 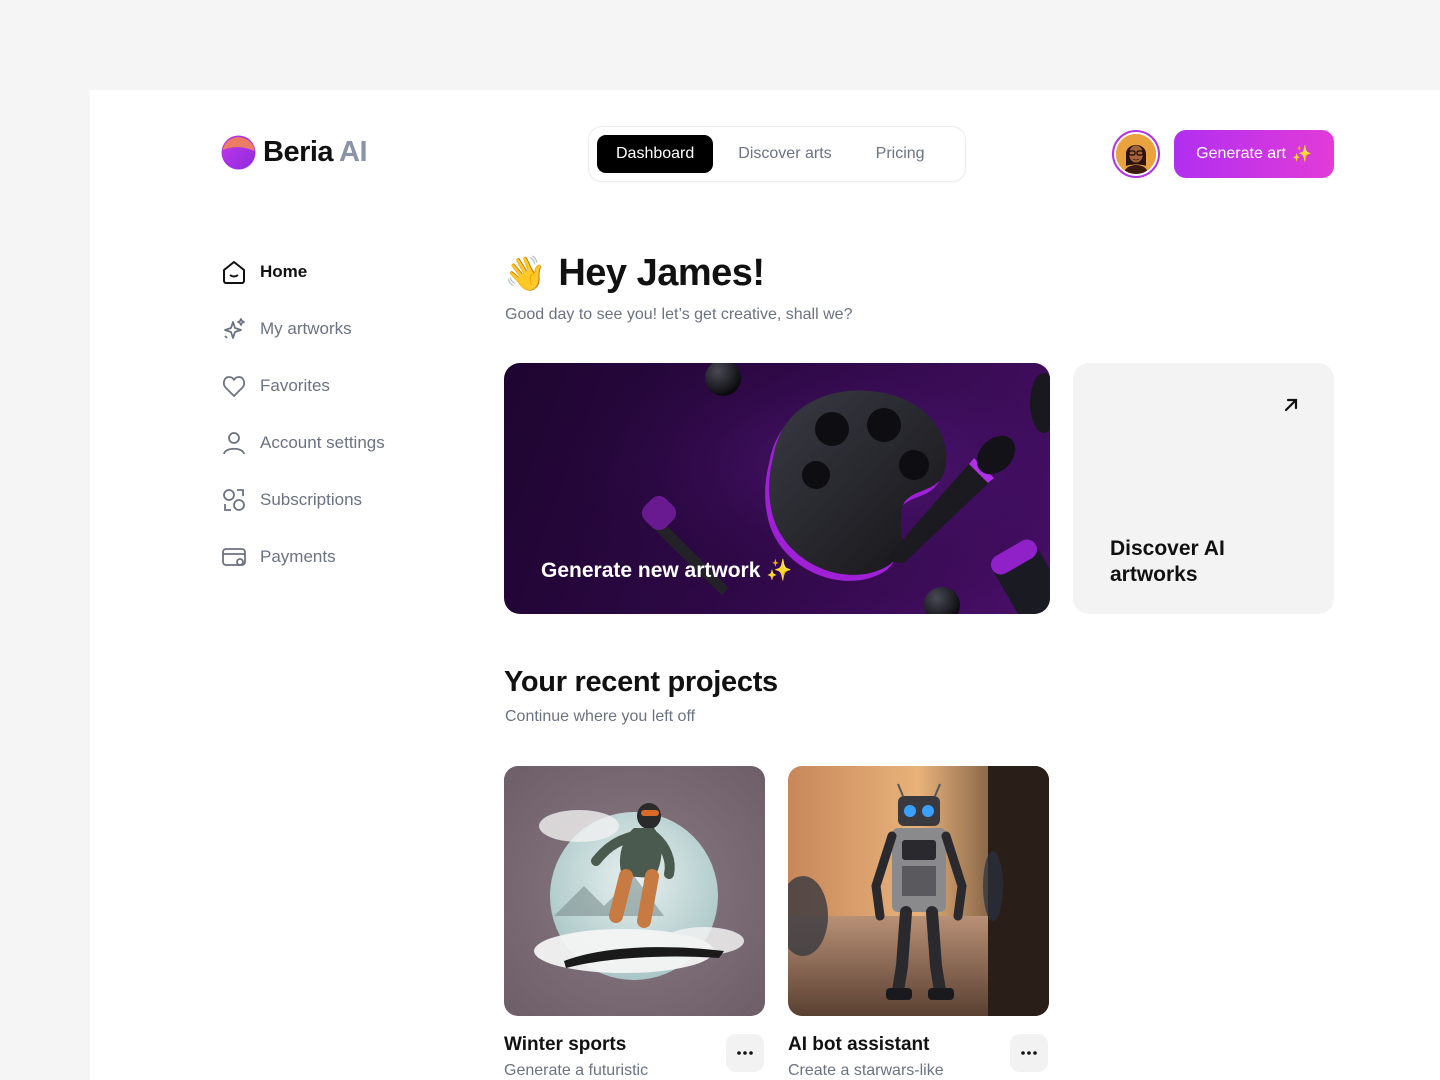 I want to click on tab-dashboard: Dashboard, so click(x=655, y=154).